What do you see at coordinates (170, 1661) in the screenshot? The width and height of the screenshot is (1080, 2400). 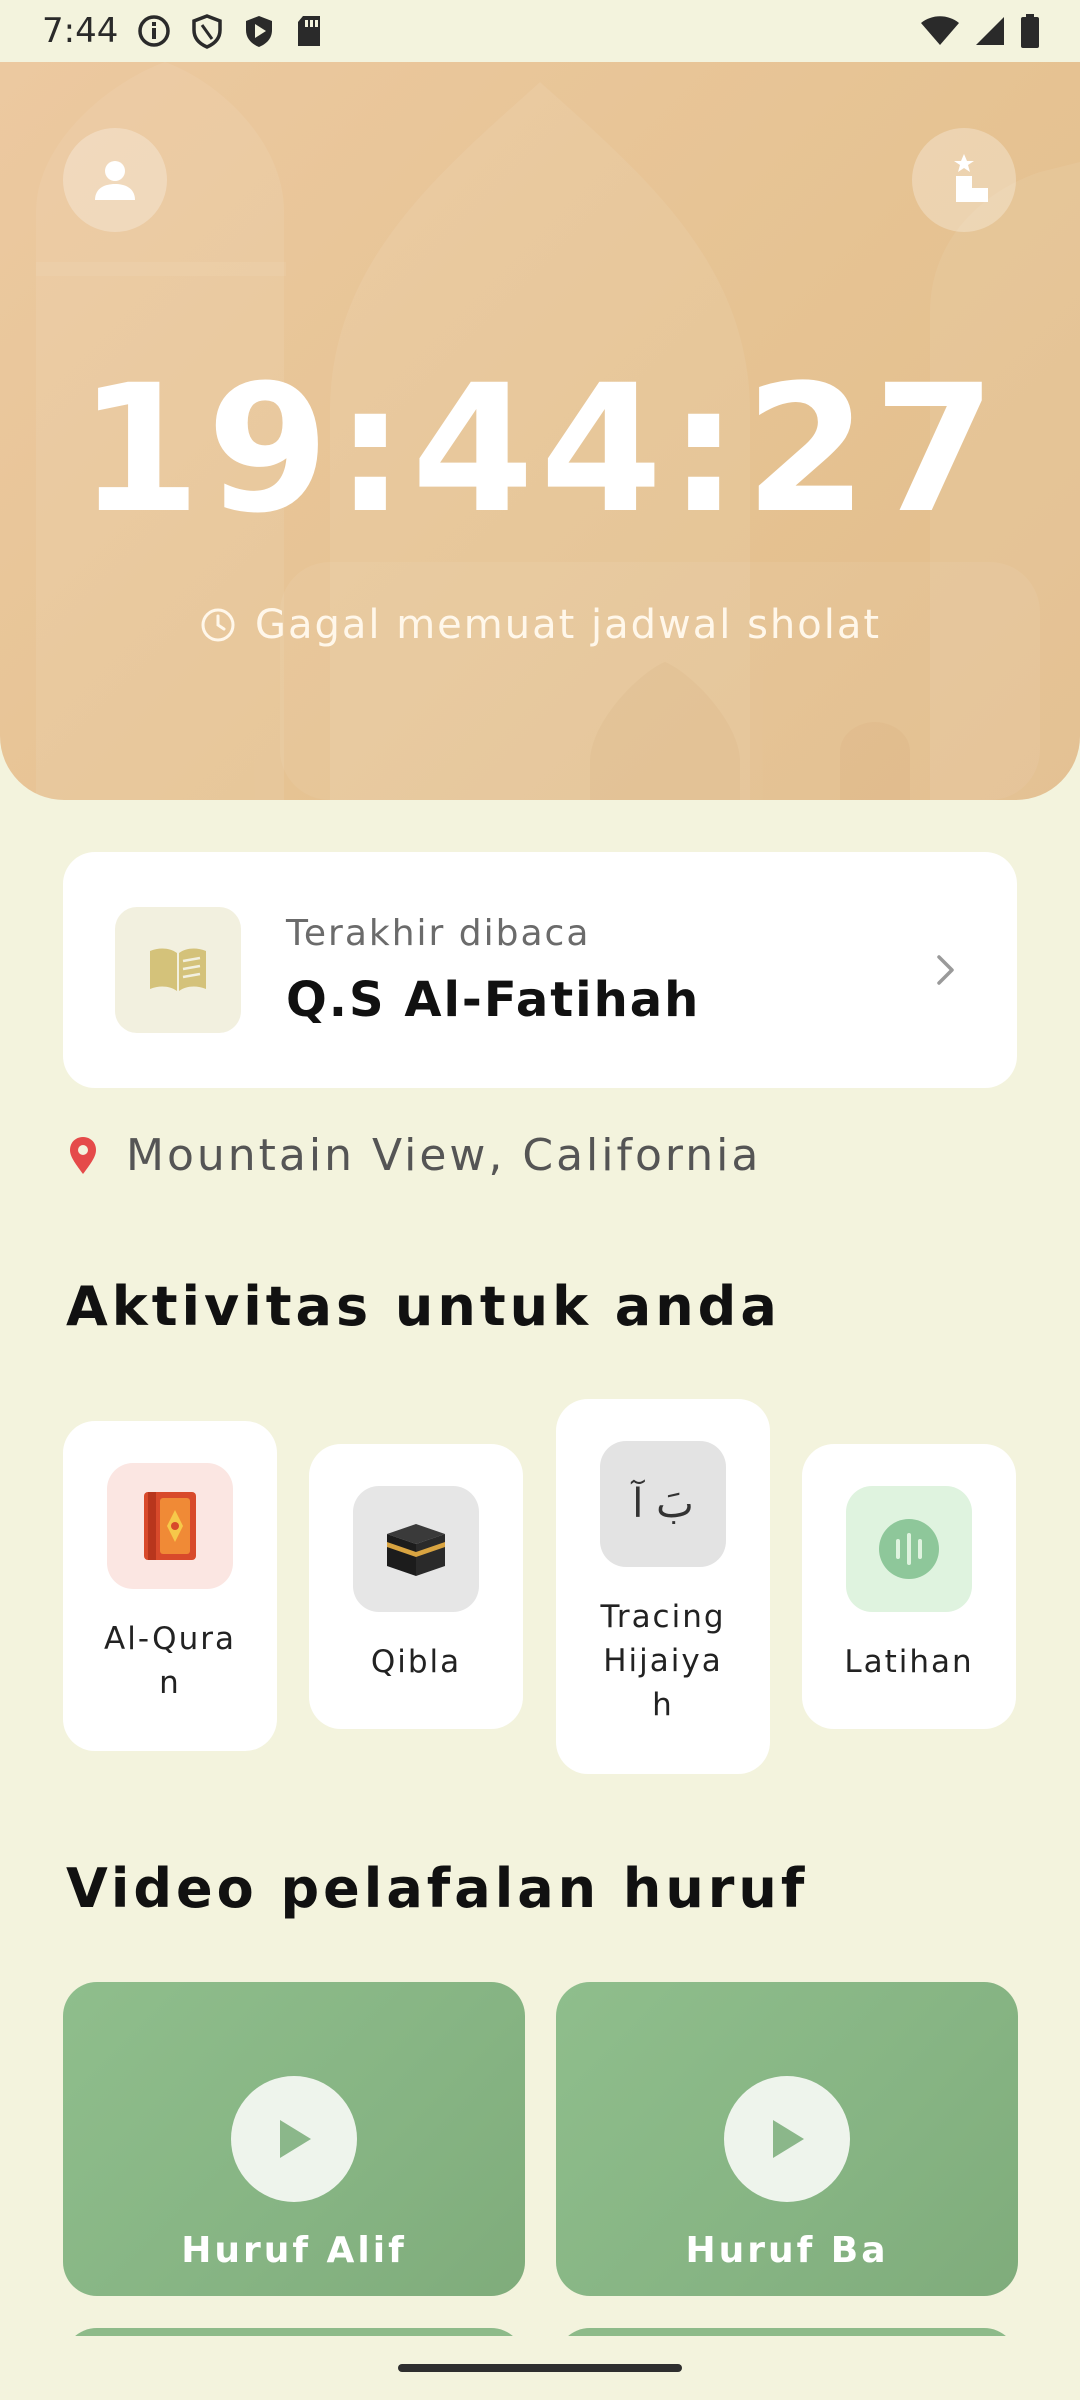 I see `activity-label: Al-Quran` at bounding box center [170, 1661].